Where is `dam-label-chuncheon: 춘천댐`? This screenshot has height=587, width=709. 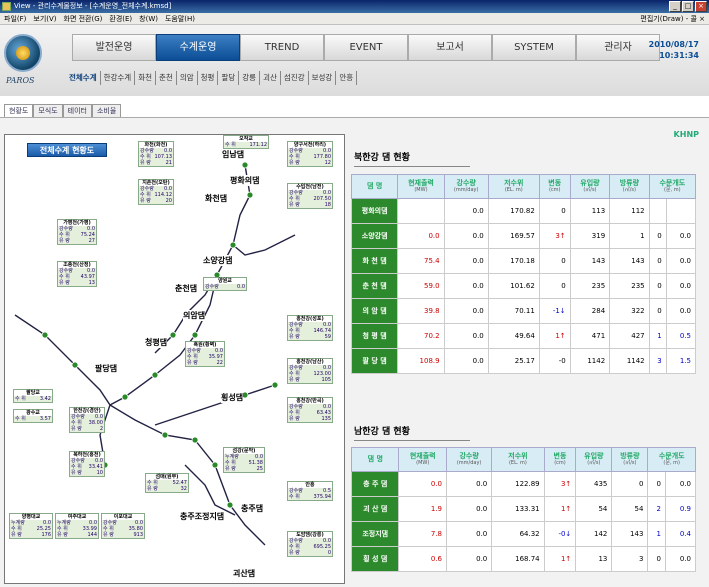 dam-label-chuncheon: 춘천댐 is located at coordinates (186, 288).